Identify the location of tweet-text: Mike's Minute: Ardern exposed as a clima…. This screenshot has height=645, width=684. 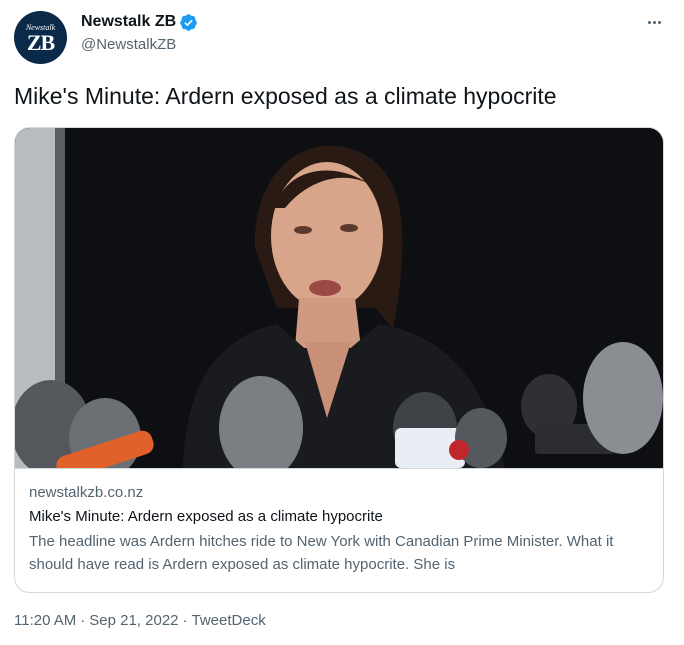
(285, 96).